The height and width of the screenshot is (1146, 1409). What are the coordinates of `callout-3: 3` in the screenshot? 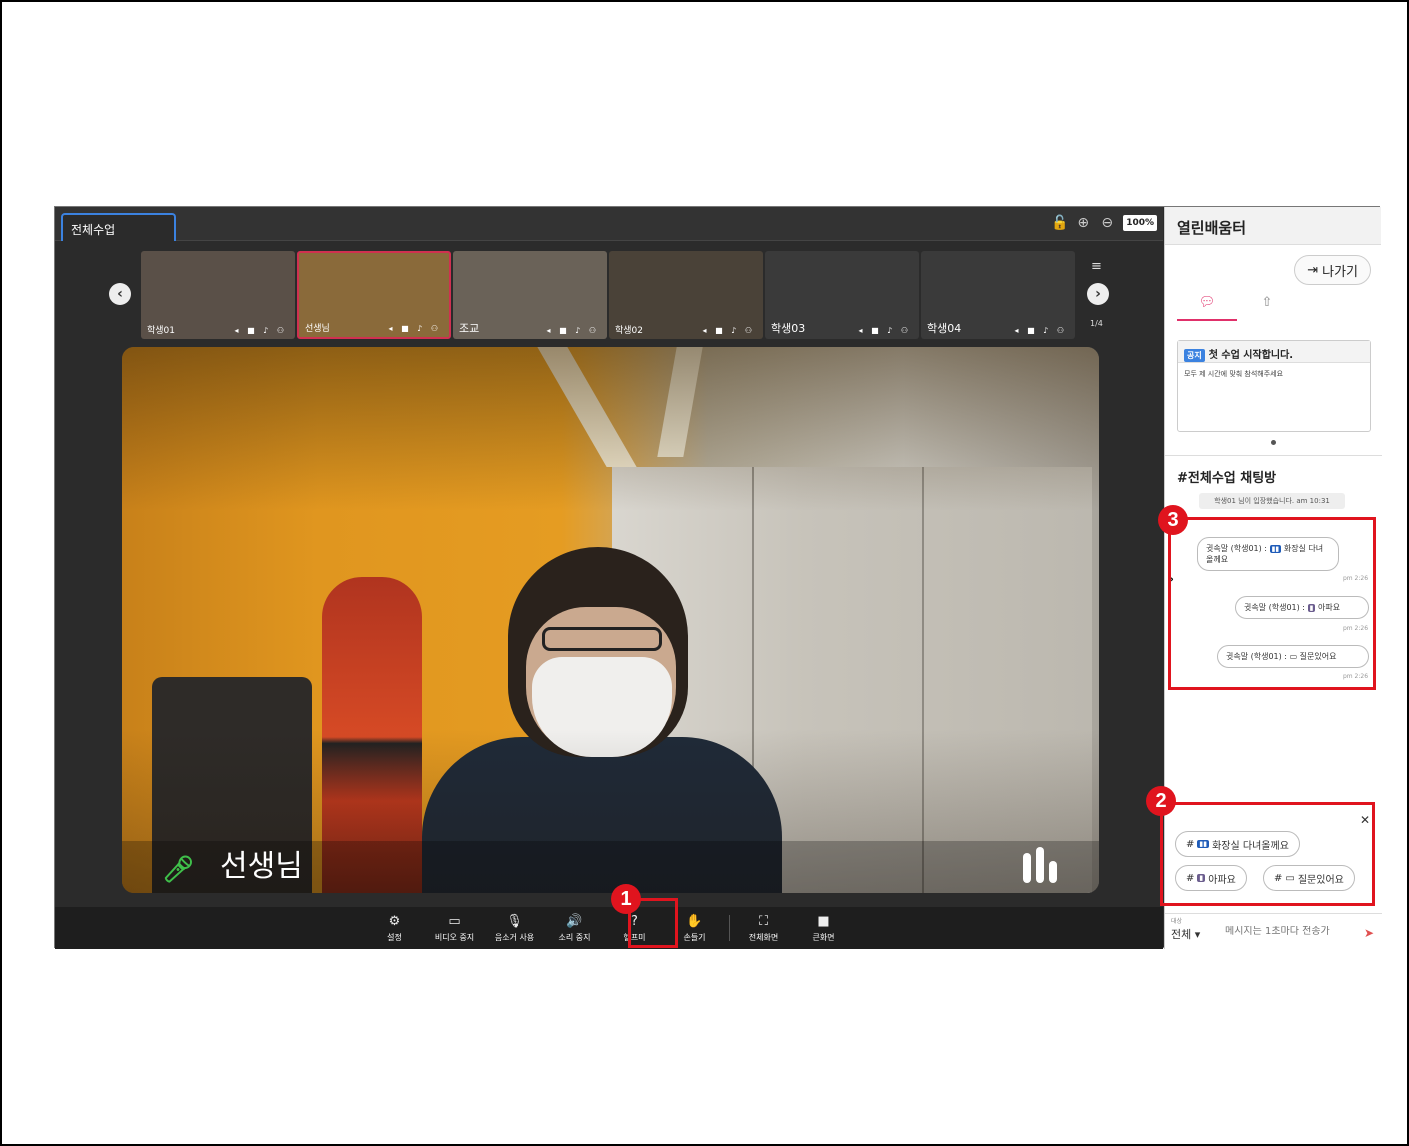 It's located at (1173, 520).